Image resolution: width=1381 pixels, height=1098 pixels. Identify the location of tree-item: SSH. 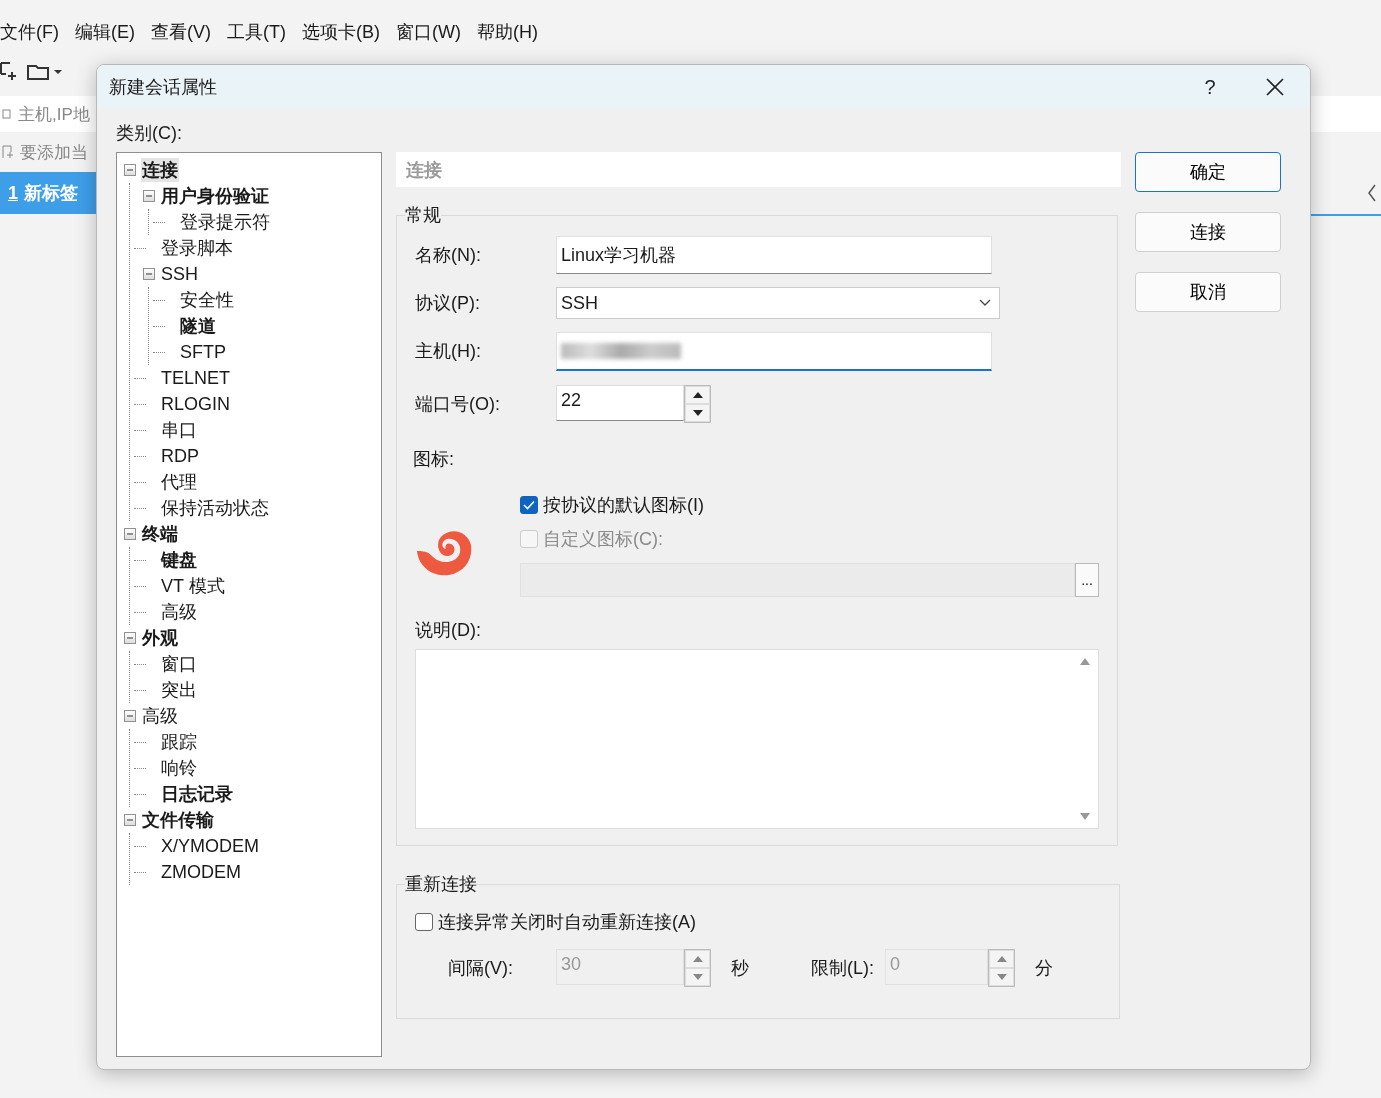
(179, 274).